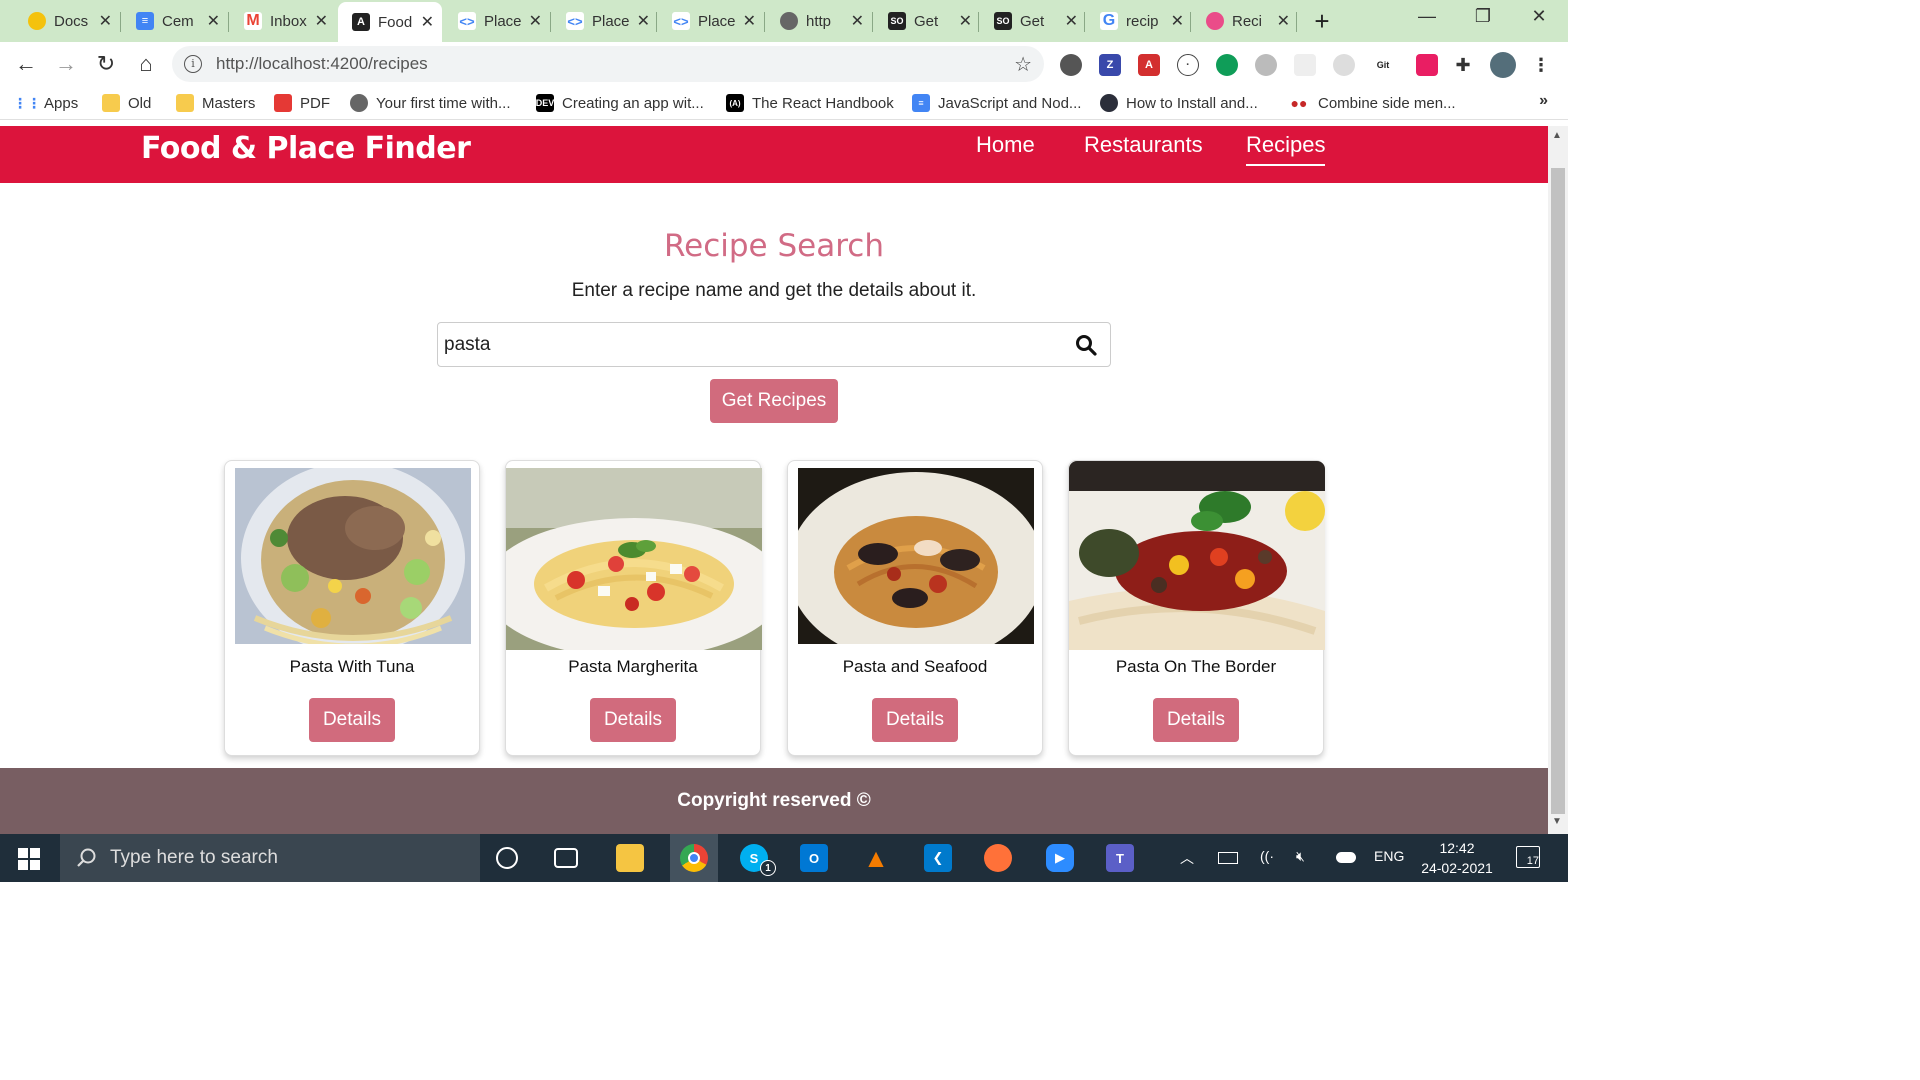 The image size is (1920, 1080). Describe the element at coordinates (1227, 65) in the screenshot. I see `grammarly-icon` at that location.